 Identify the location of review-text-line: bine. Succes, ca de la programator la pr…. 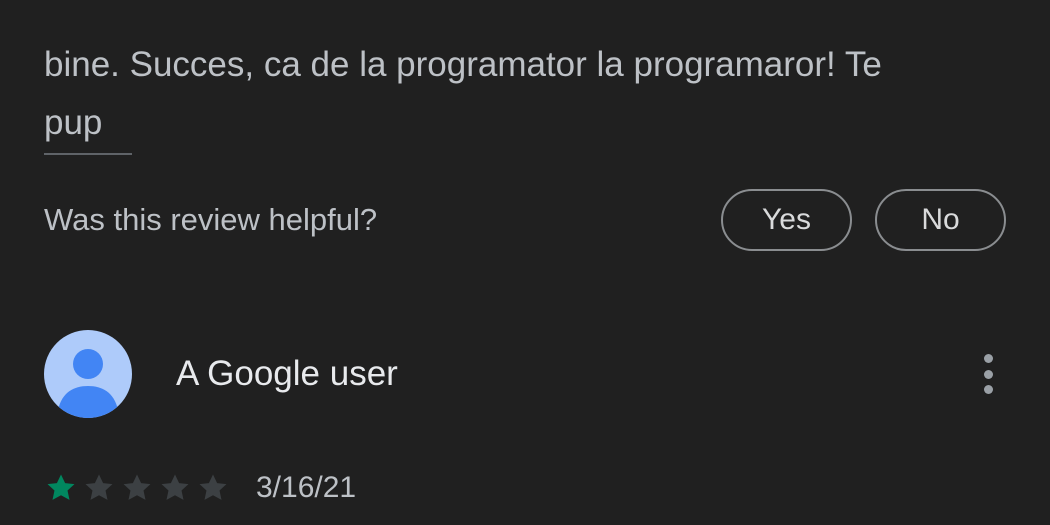
(463, 64).